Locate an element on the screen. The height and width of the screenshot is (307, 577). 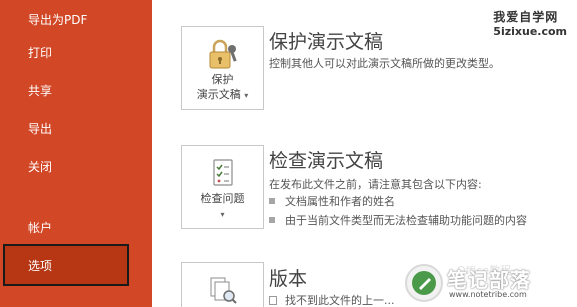
protect-description: 控制其他人可以对此演示文稿所做的更改类型。 is located at coordinates (384, 63).